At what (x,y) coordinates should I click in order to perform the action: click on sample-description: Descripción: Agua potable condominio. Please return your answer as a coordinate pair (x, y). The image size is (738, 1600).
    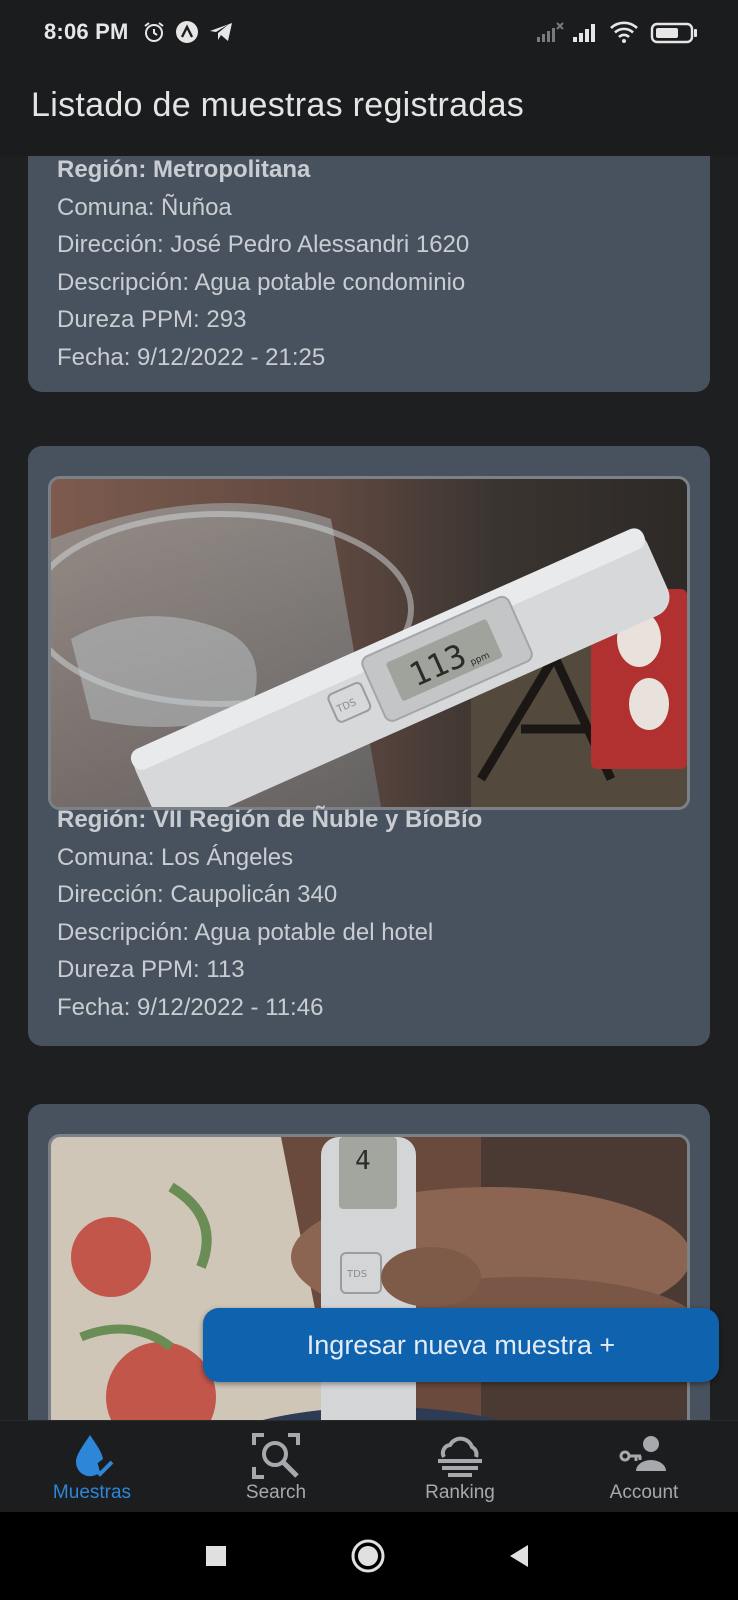
    Looking at the image, I should click on (261, 282).